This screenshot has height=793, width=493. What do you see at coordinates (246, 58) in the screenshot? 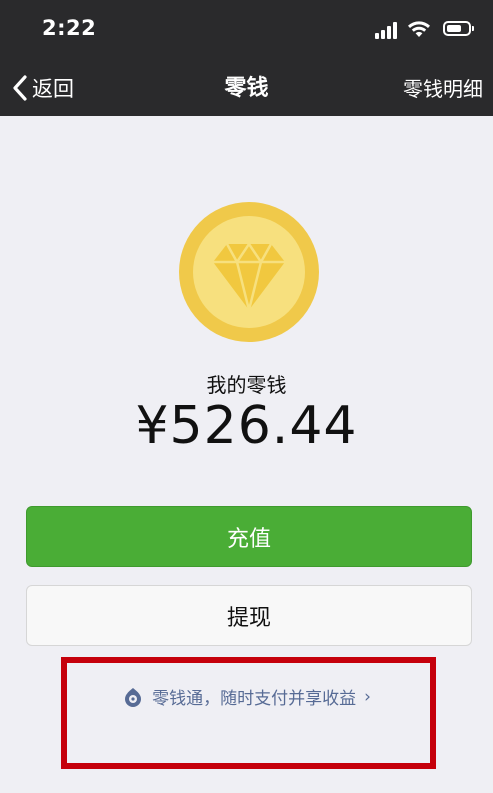
I see `navigation-header: 2:22 返回 零钱 零钱明细` at bounding box center [246, 58].